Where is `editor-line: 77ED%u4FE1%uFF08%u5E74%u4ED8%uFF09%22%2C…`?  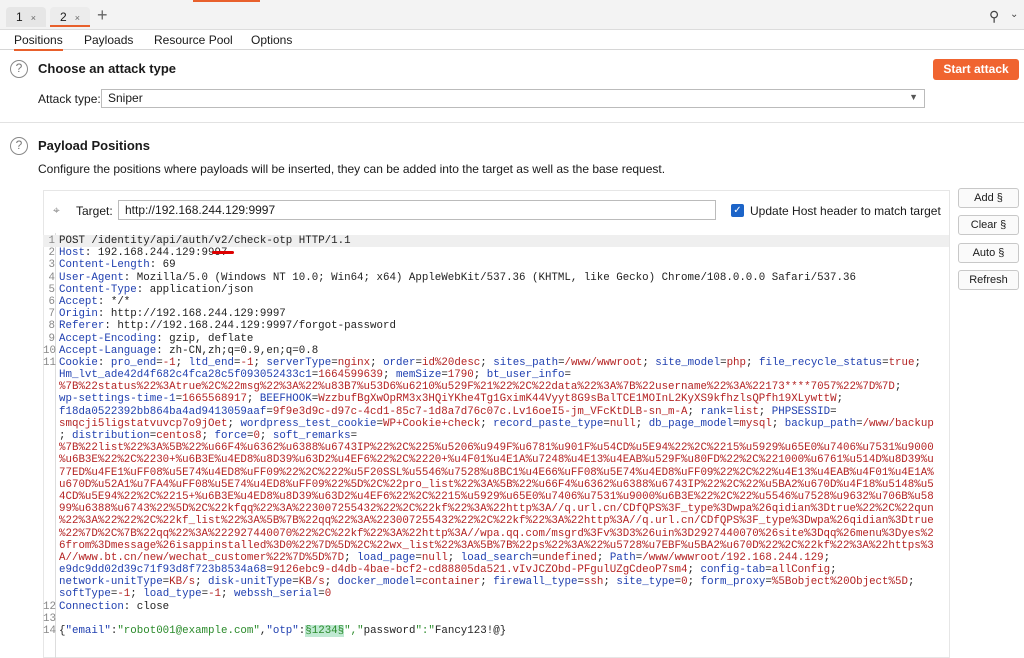 editor-line: 77ED%u4FE1%uFF08%u5E74%u4ED8%uFF09%22%2C… is located at coordinates (496, 473).